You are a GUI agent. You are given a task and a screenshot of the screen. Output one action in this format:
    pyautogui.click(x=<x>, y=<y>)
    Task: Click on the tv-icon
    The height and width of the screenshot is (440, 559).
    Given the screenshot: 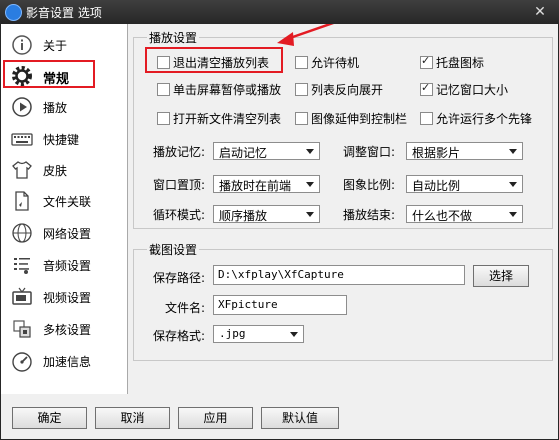 What is the action you would take?
    pyautogui.click(x=22, y=296)
    